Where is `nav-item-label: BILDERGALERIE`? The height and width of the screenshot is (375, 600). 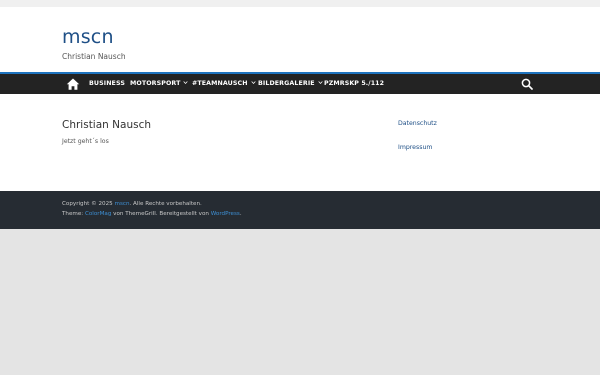
nav-item-label: BILDERGALERIE is located at coordinates (286, 83).